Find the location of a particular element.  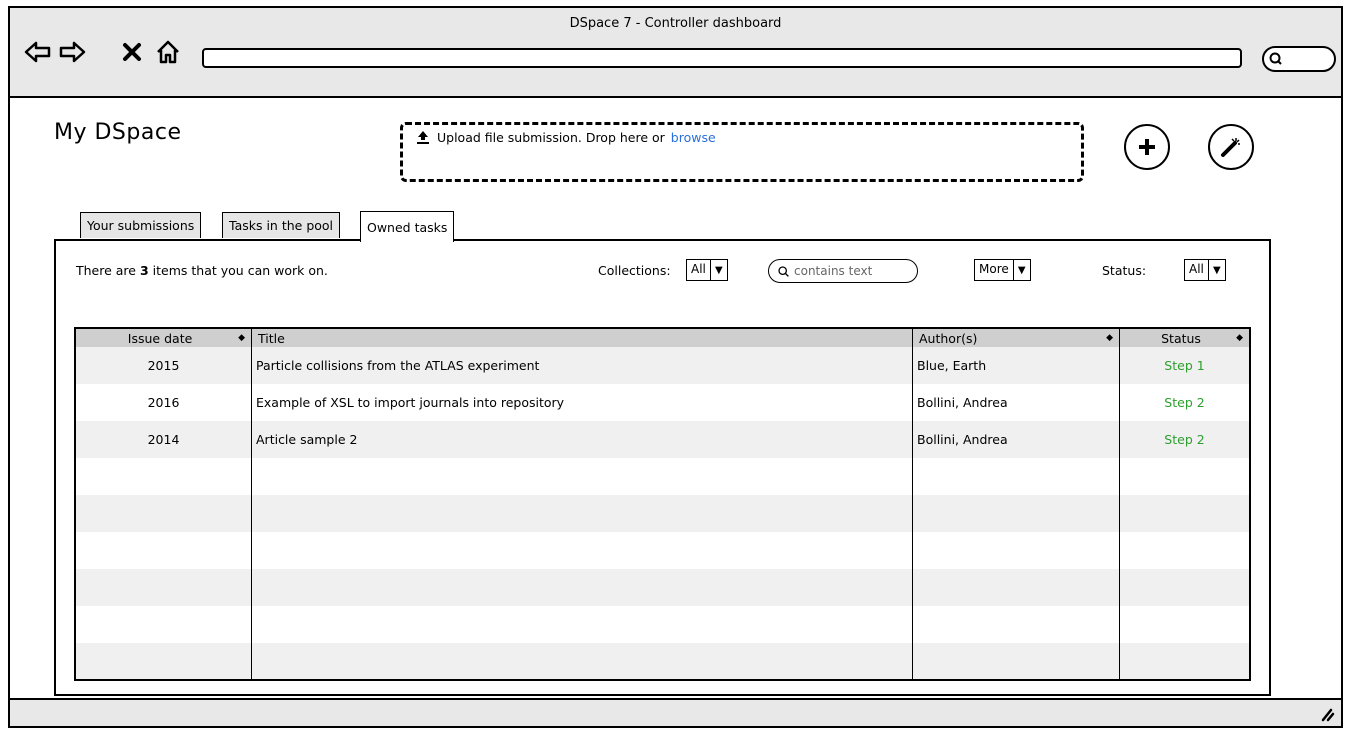

column-header-status: Status ◆ is located at coordinates (1184, 338).